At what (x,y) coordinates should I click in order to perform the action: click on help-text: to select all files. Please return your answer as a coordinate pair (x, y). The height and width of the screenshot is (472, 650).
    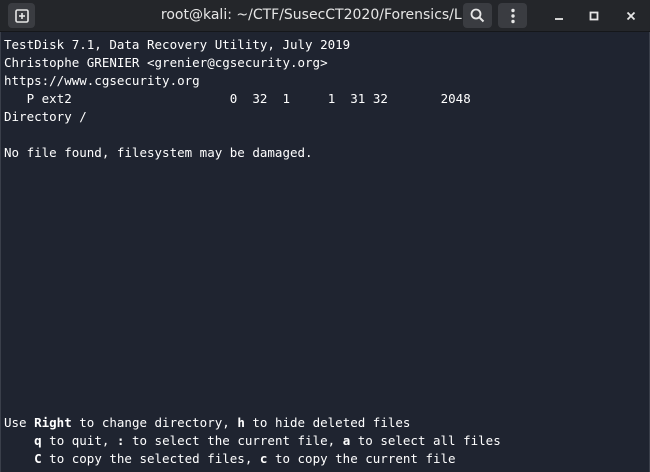
    Looking at the image, I should click on (425, 440).